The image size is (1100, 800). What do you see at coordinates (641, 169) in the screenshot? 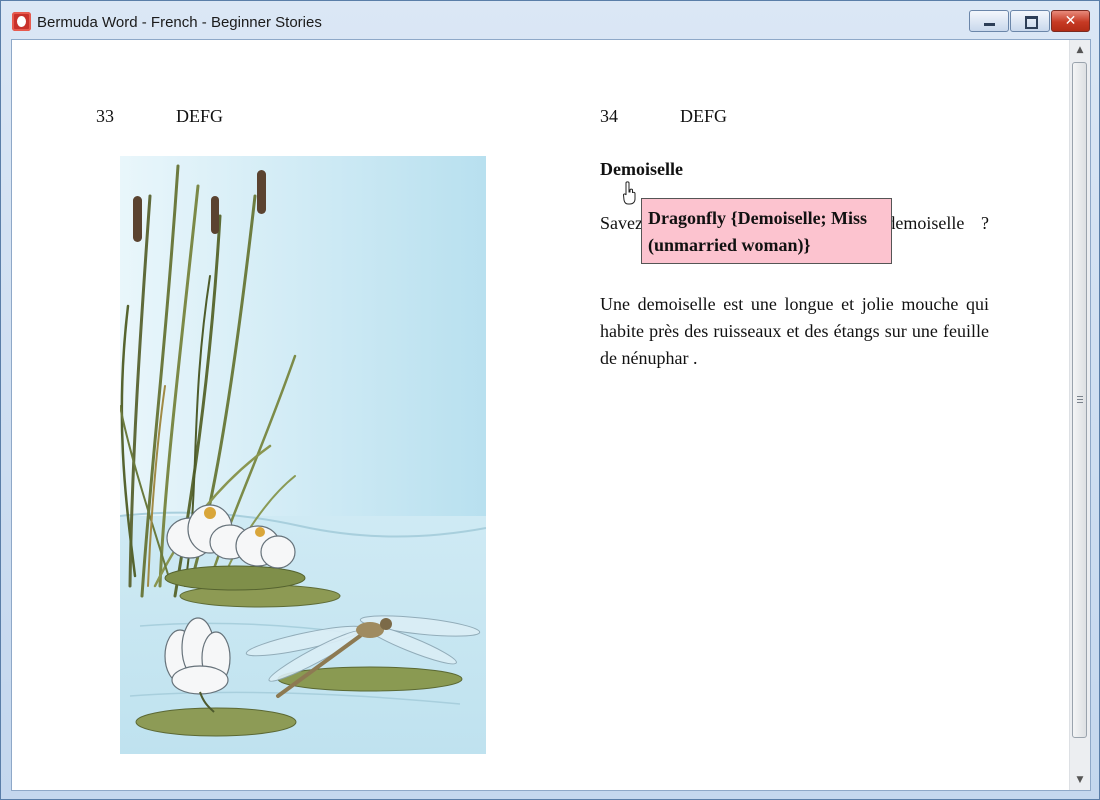
I see `story-title: Demoiselle` at bounding box center [641, 169].